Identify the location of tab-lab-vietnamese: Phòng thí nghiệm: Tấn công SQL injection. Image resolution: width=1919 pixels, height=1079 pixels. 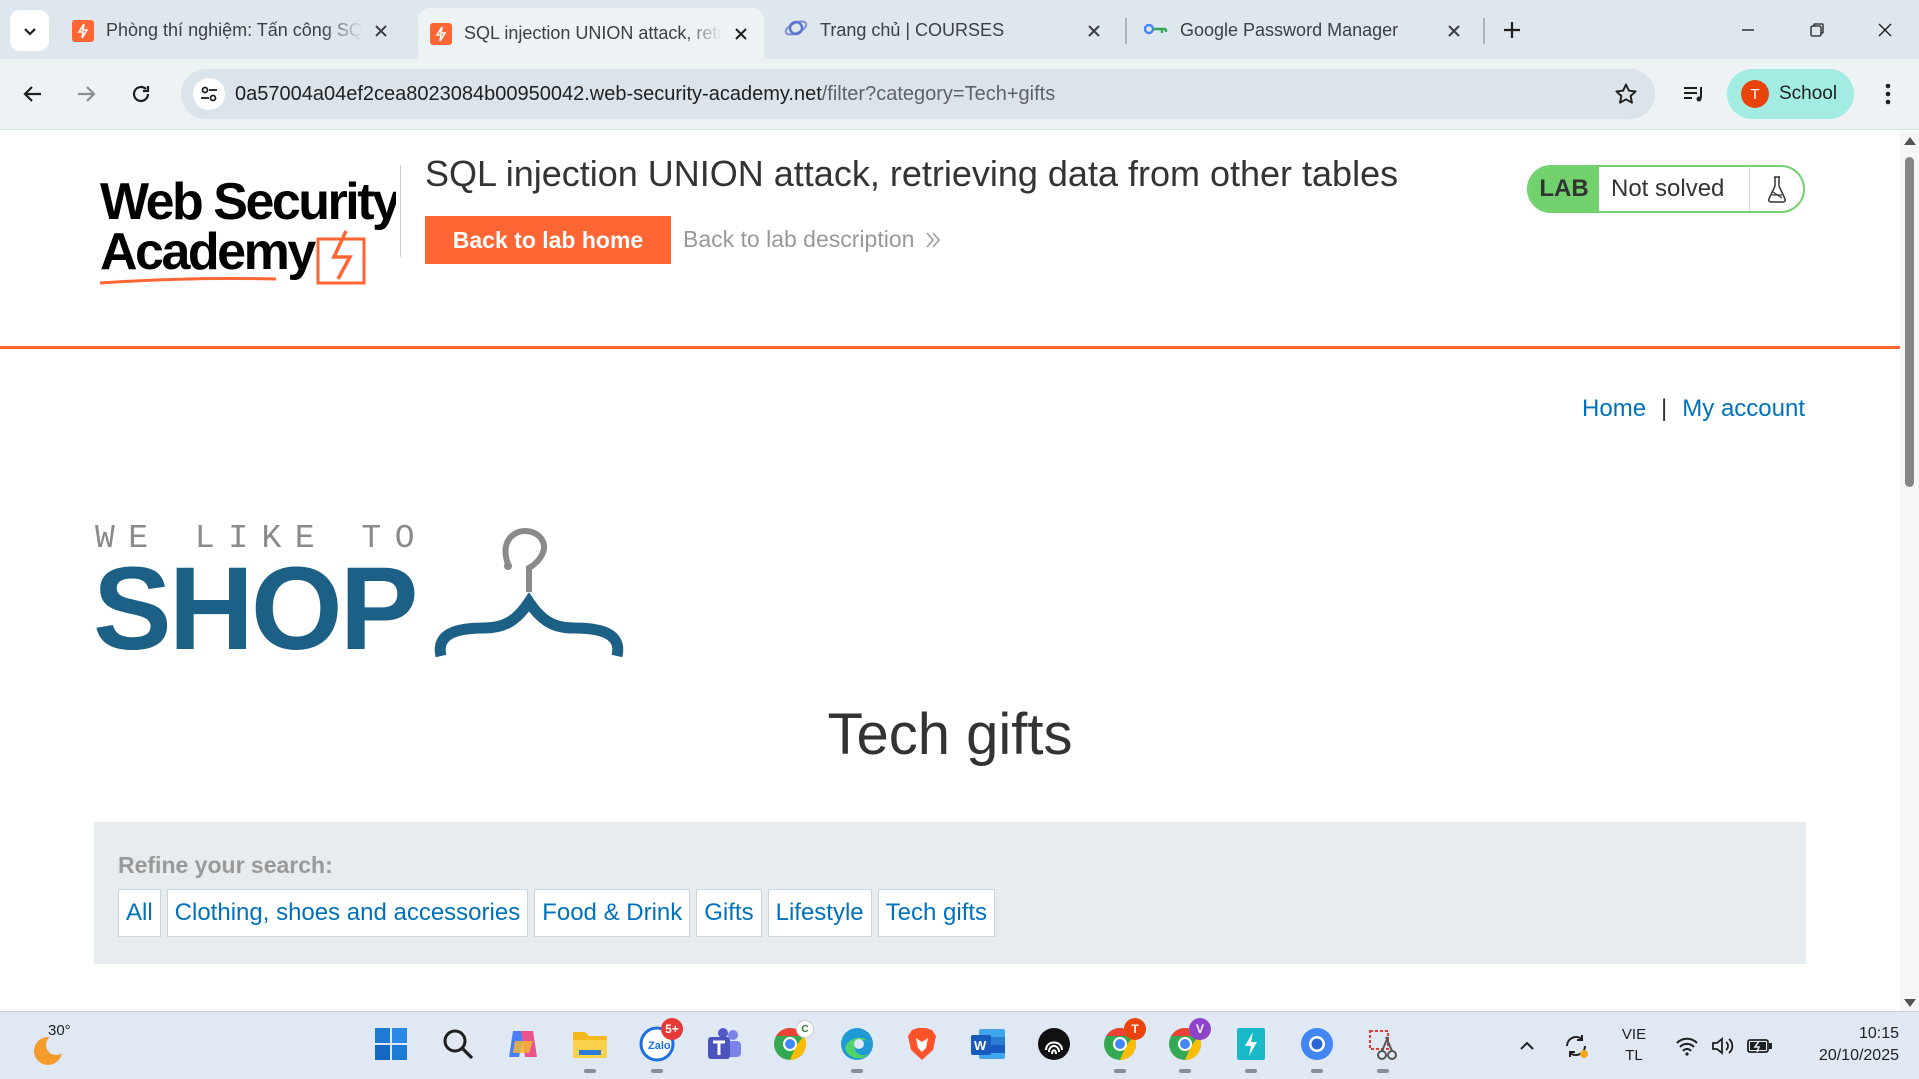
(232, 30).